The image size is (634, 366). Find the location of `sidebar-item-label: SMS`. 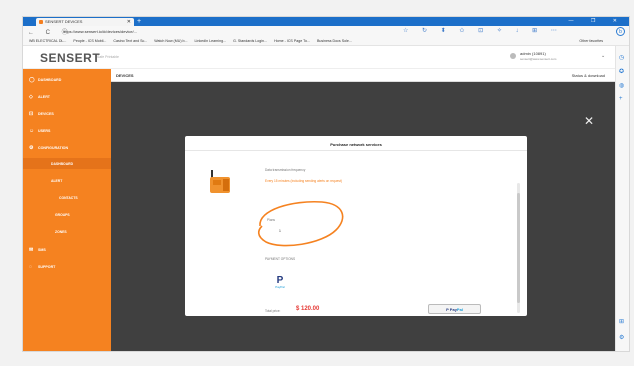

sidebar-item-label: SMS is located at coordinates (42, 250).